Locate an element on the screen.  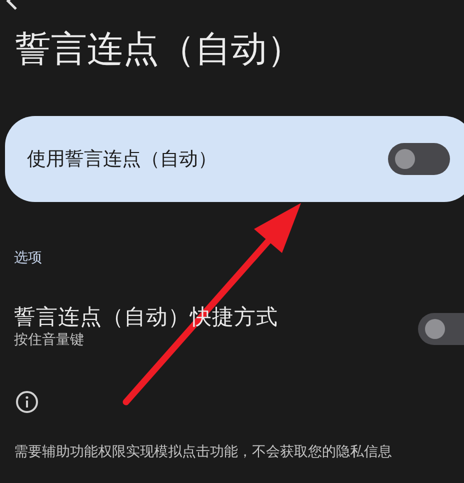
option-summary: 按住音量键 is located at coordinates (49, 340).